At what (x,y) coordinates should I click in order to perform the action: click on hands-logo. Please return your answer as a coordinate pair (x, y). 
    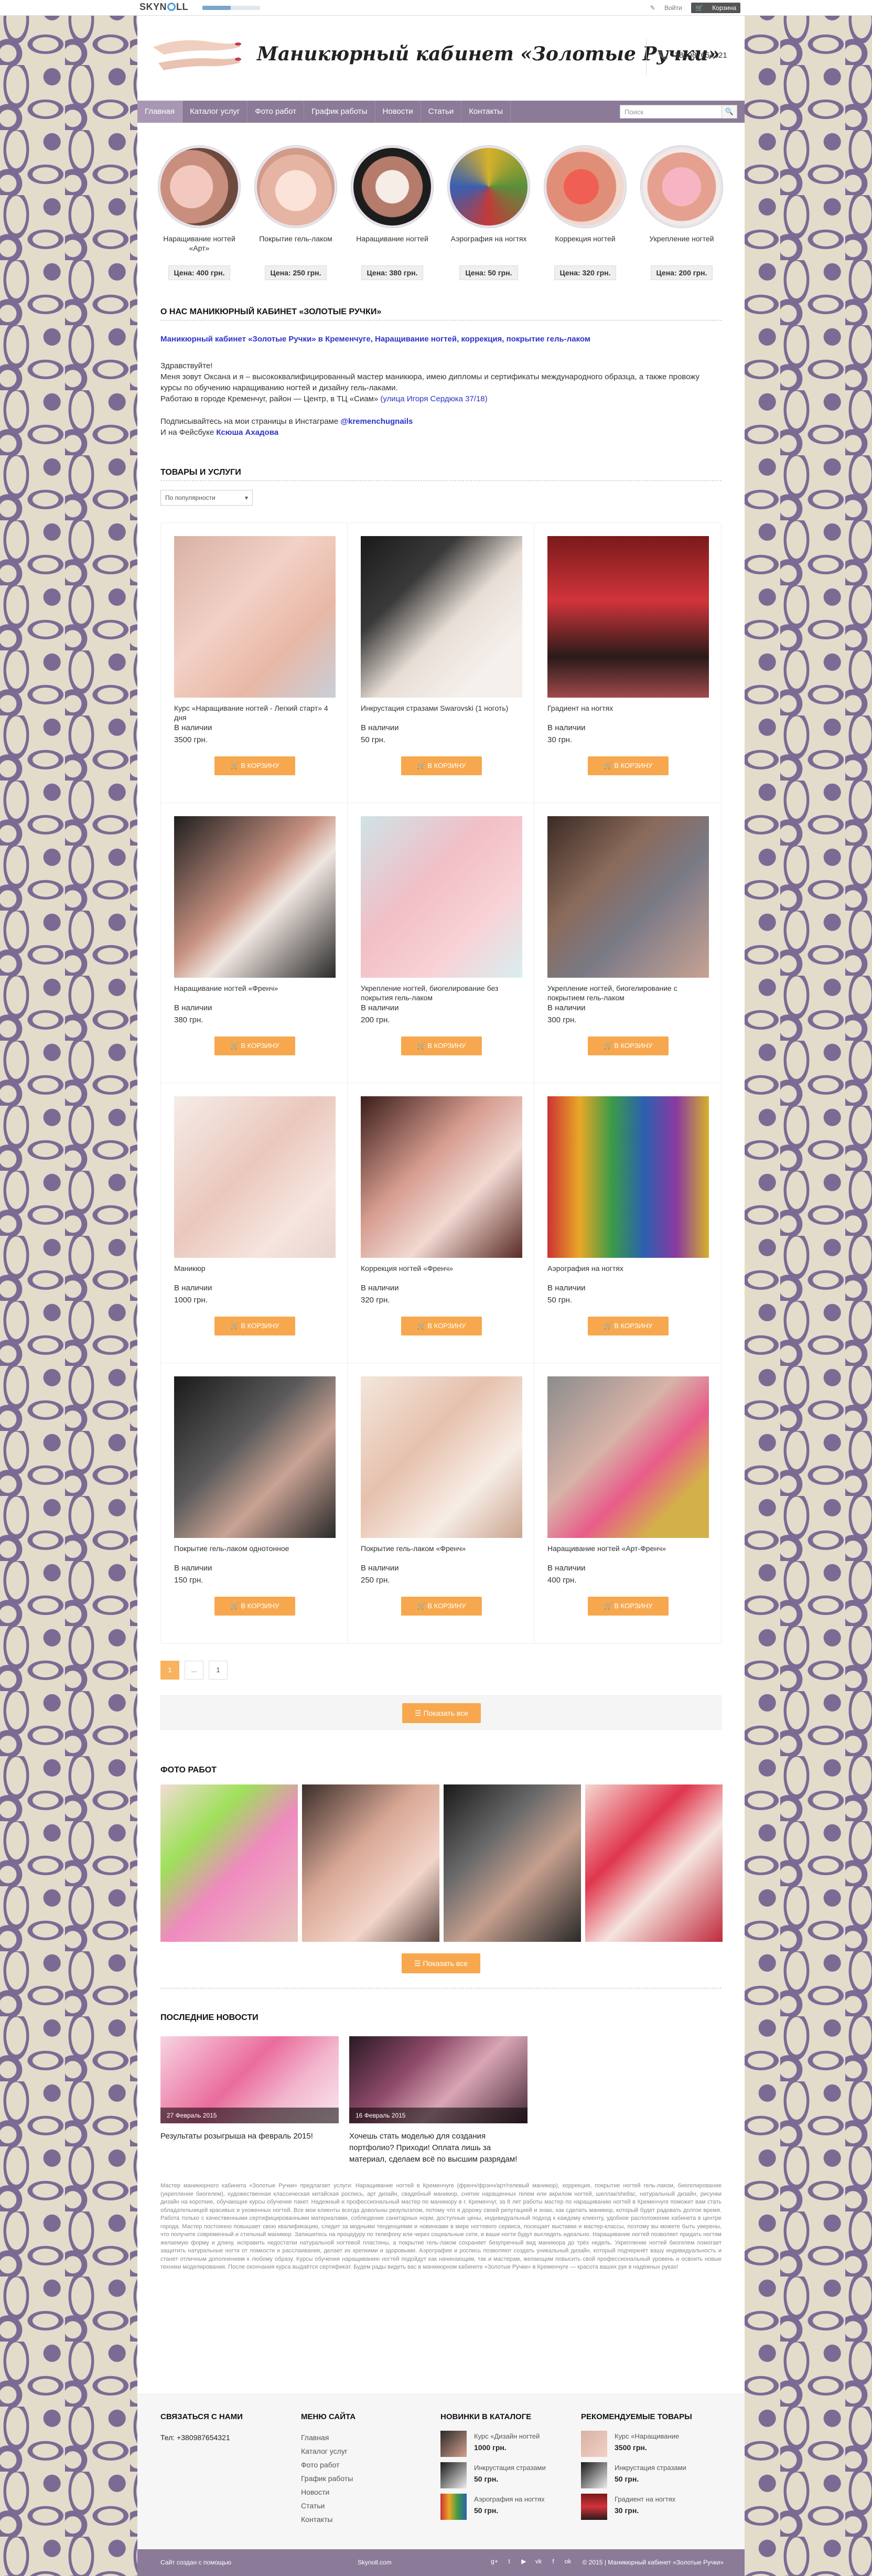
    Looking at the image, I should click on (195, 55).